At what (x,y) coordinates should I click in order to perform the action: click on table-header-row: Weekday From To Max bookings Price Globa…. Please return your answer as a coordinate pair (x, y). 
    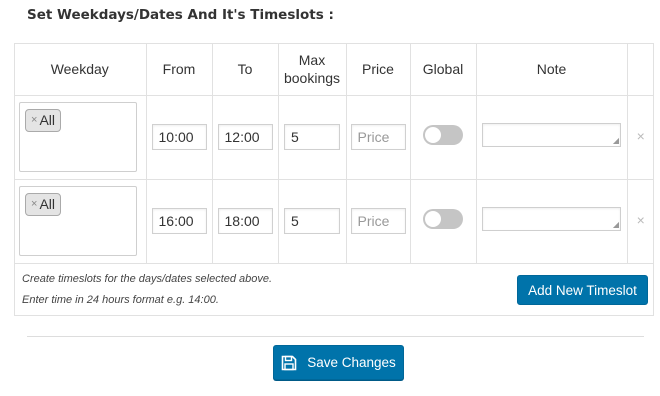
    Looking at the image, I should click on (334, 69).